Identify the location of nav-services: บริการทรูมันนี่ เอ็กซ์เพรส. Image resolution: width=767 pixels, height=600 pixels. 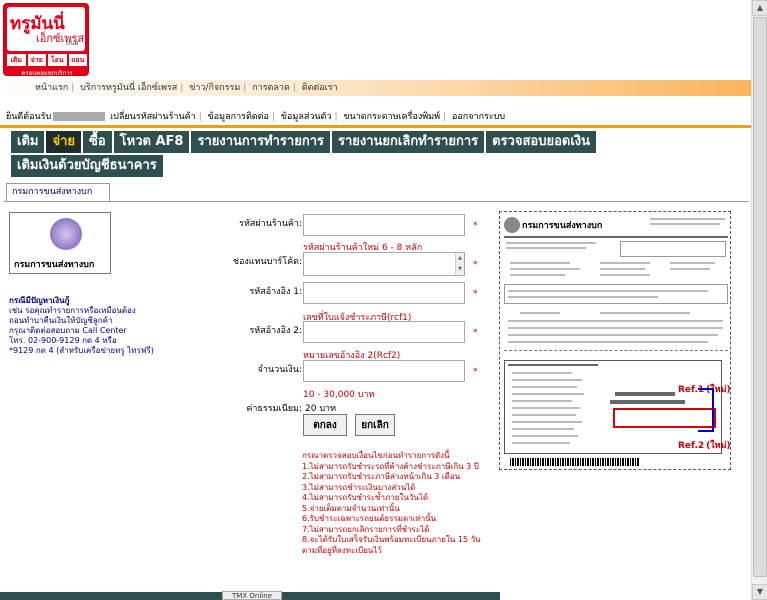
(128, 88).